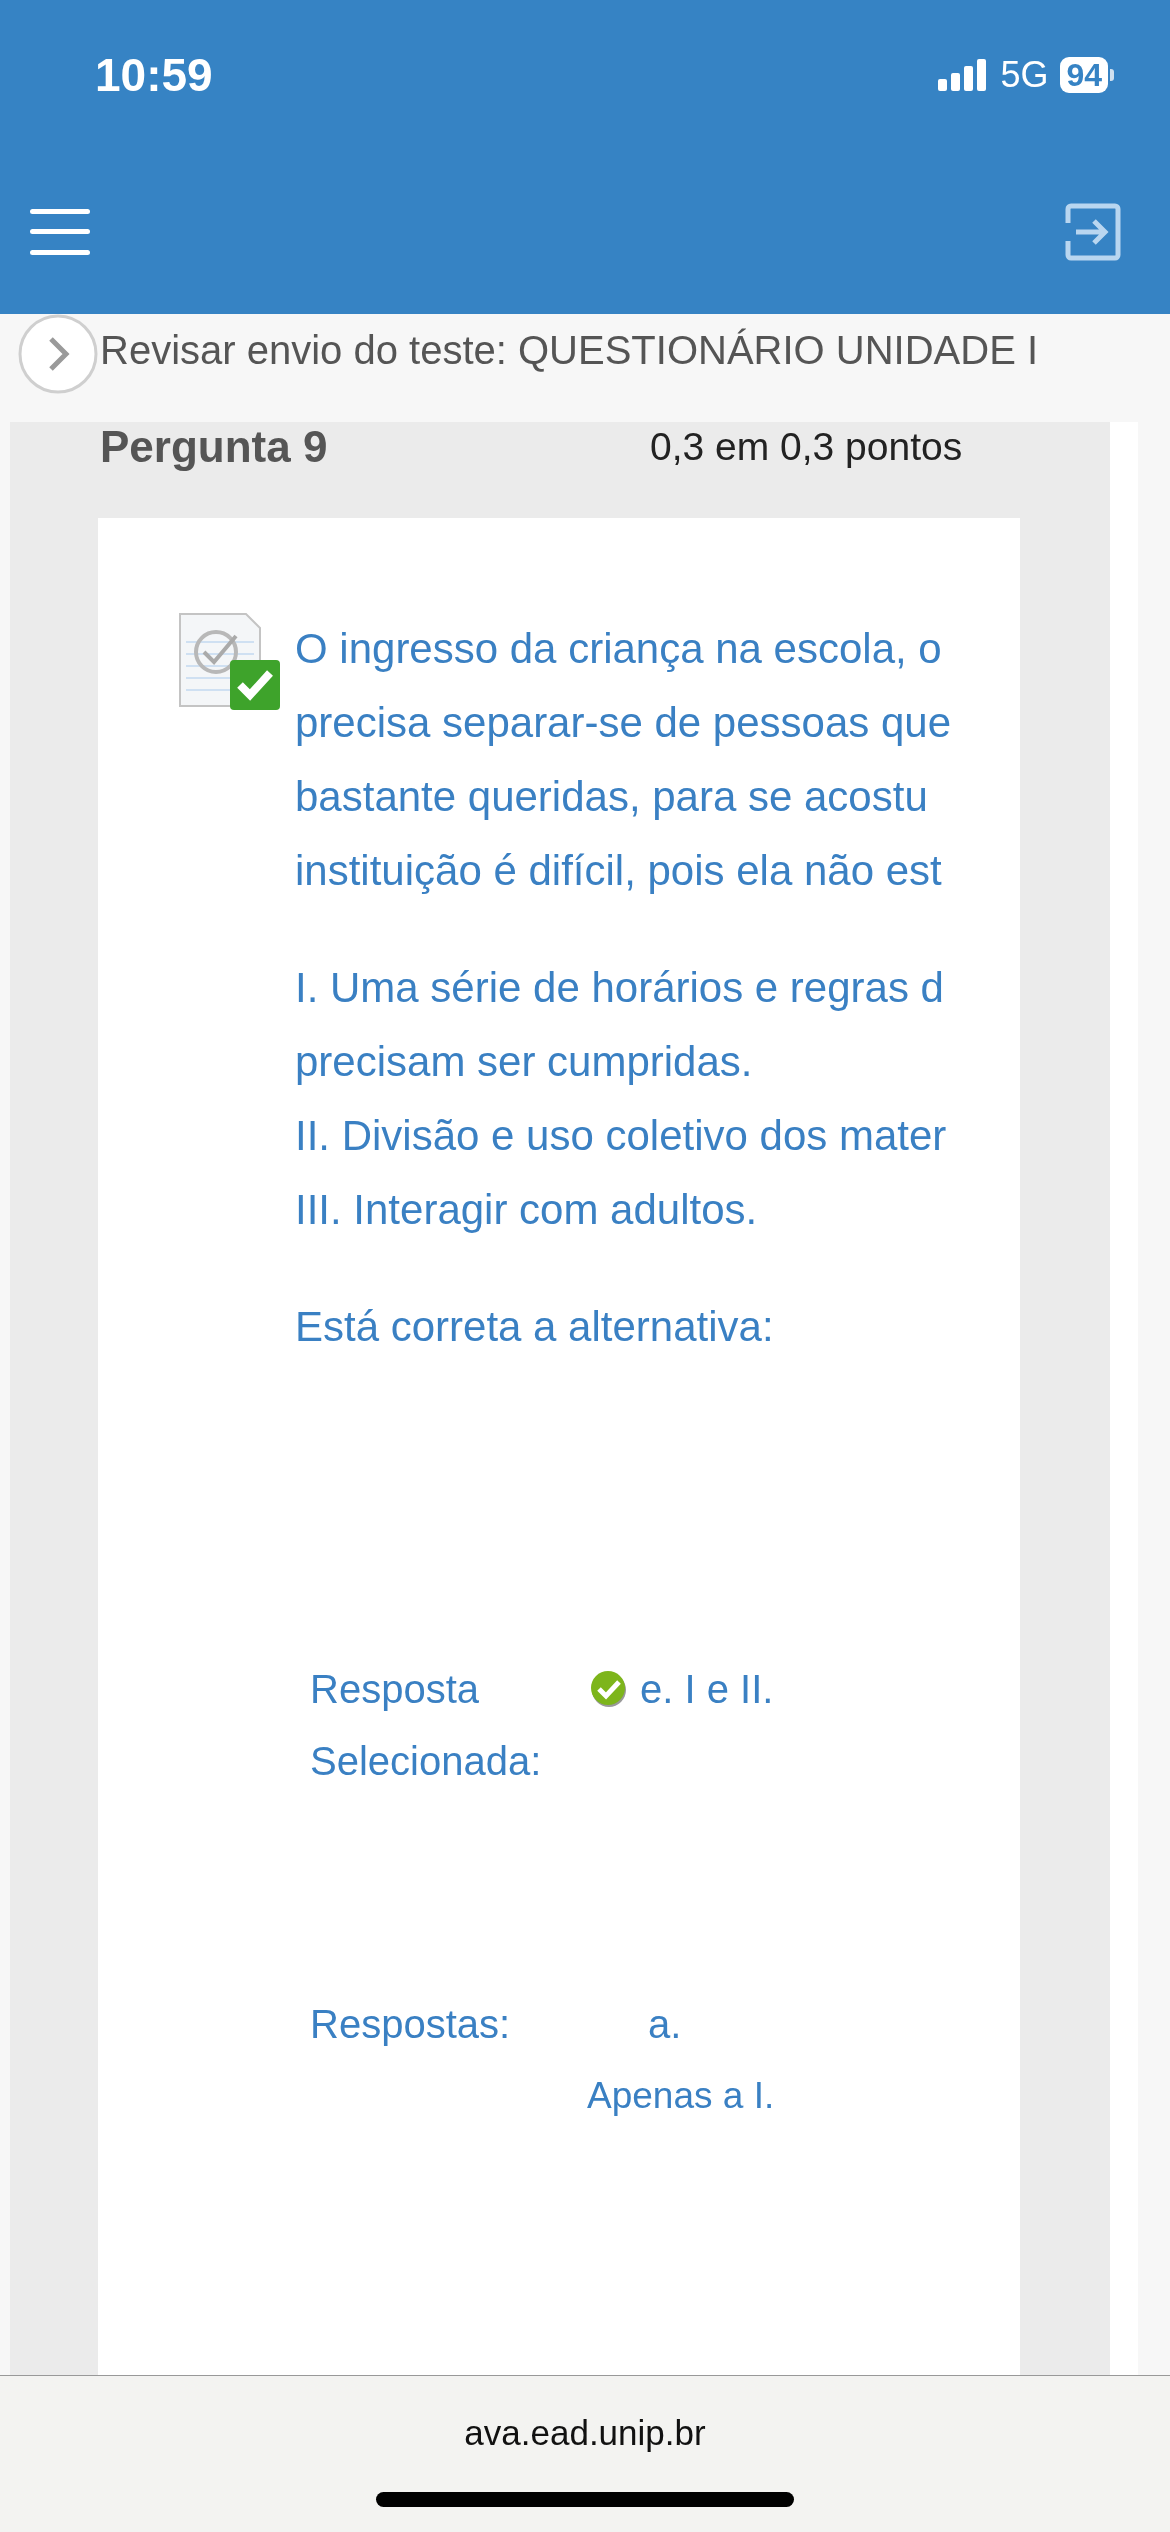 Image resolution: width=1170 pixels, height=2532 pixels. Describe the element at coordinates (524, 1062) in the screenshot. I see `statement-text: precisam ser cumpridas.` at that location.